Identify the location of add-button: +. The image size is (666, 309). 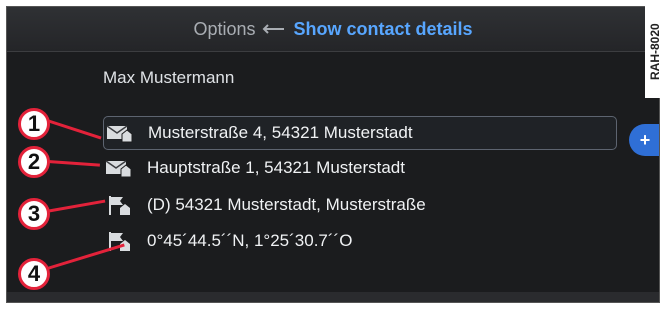
(644, 140).